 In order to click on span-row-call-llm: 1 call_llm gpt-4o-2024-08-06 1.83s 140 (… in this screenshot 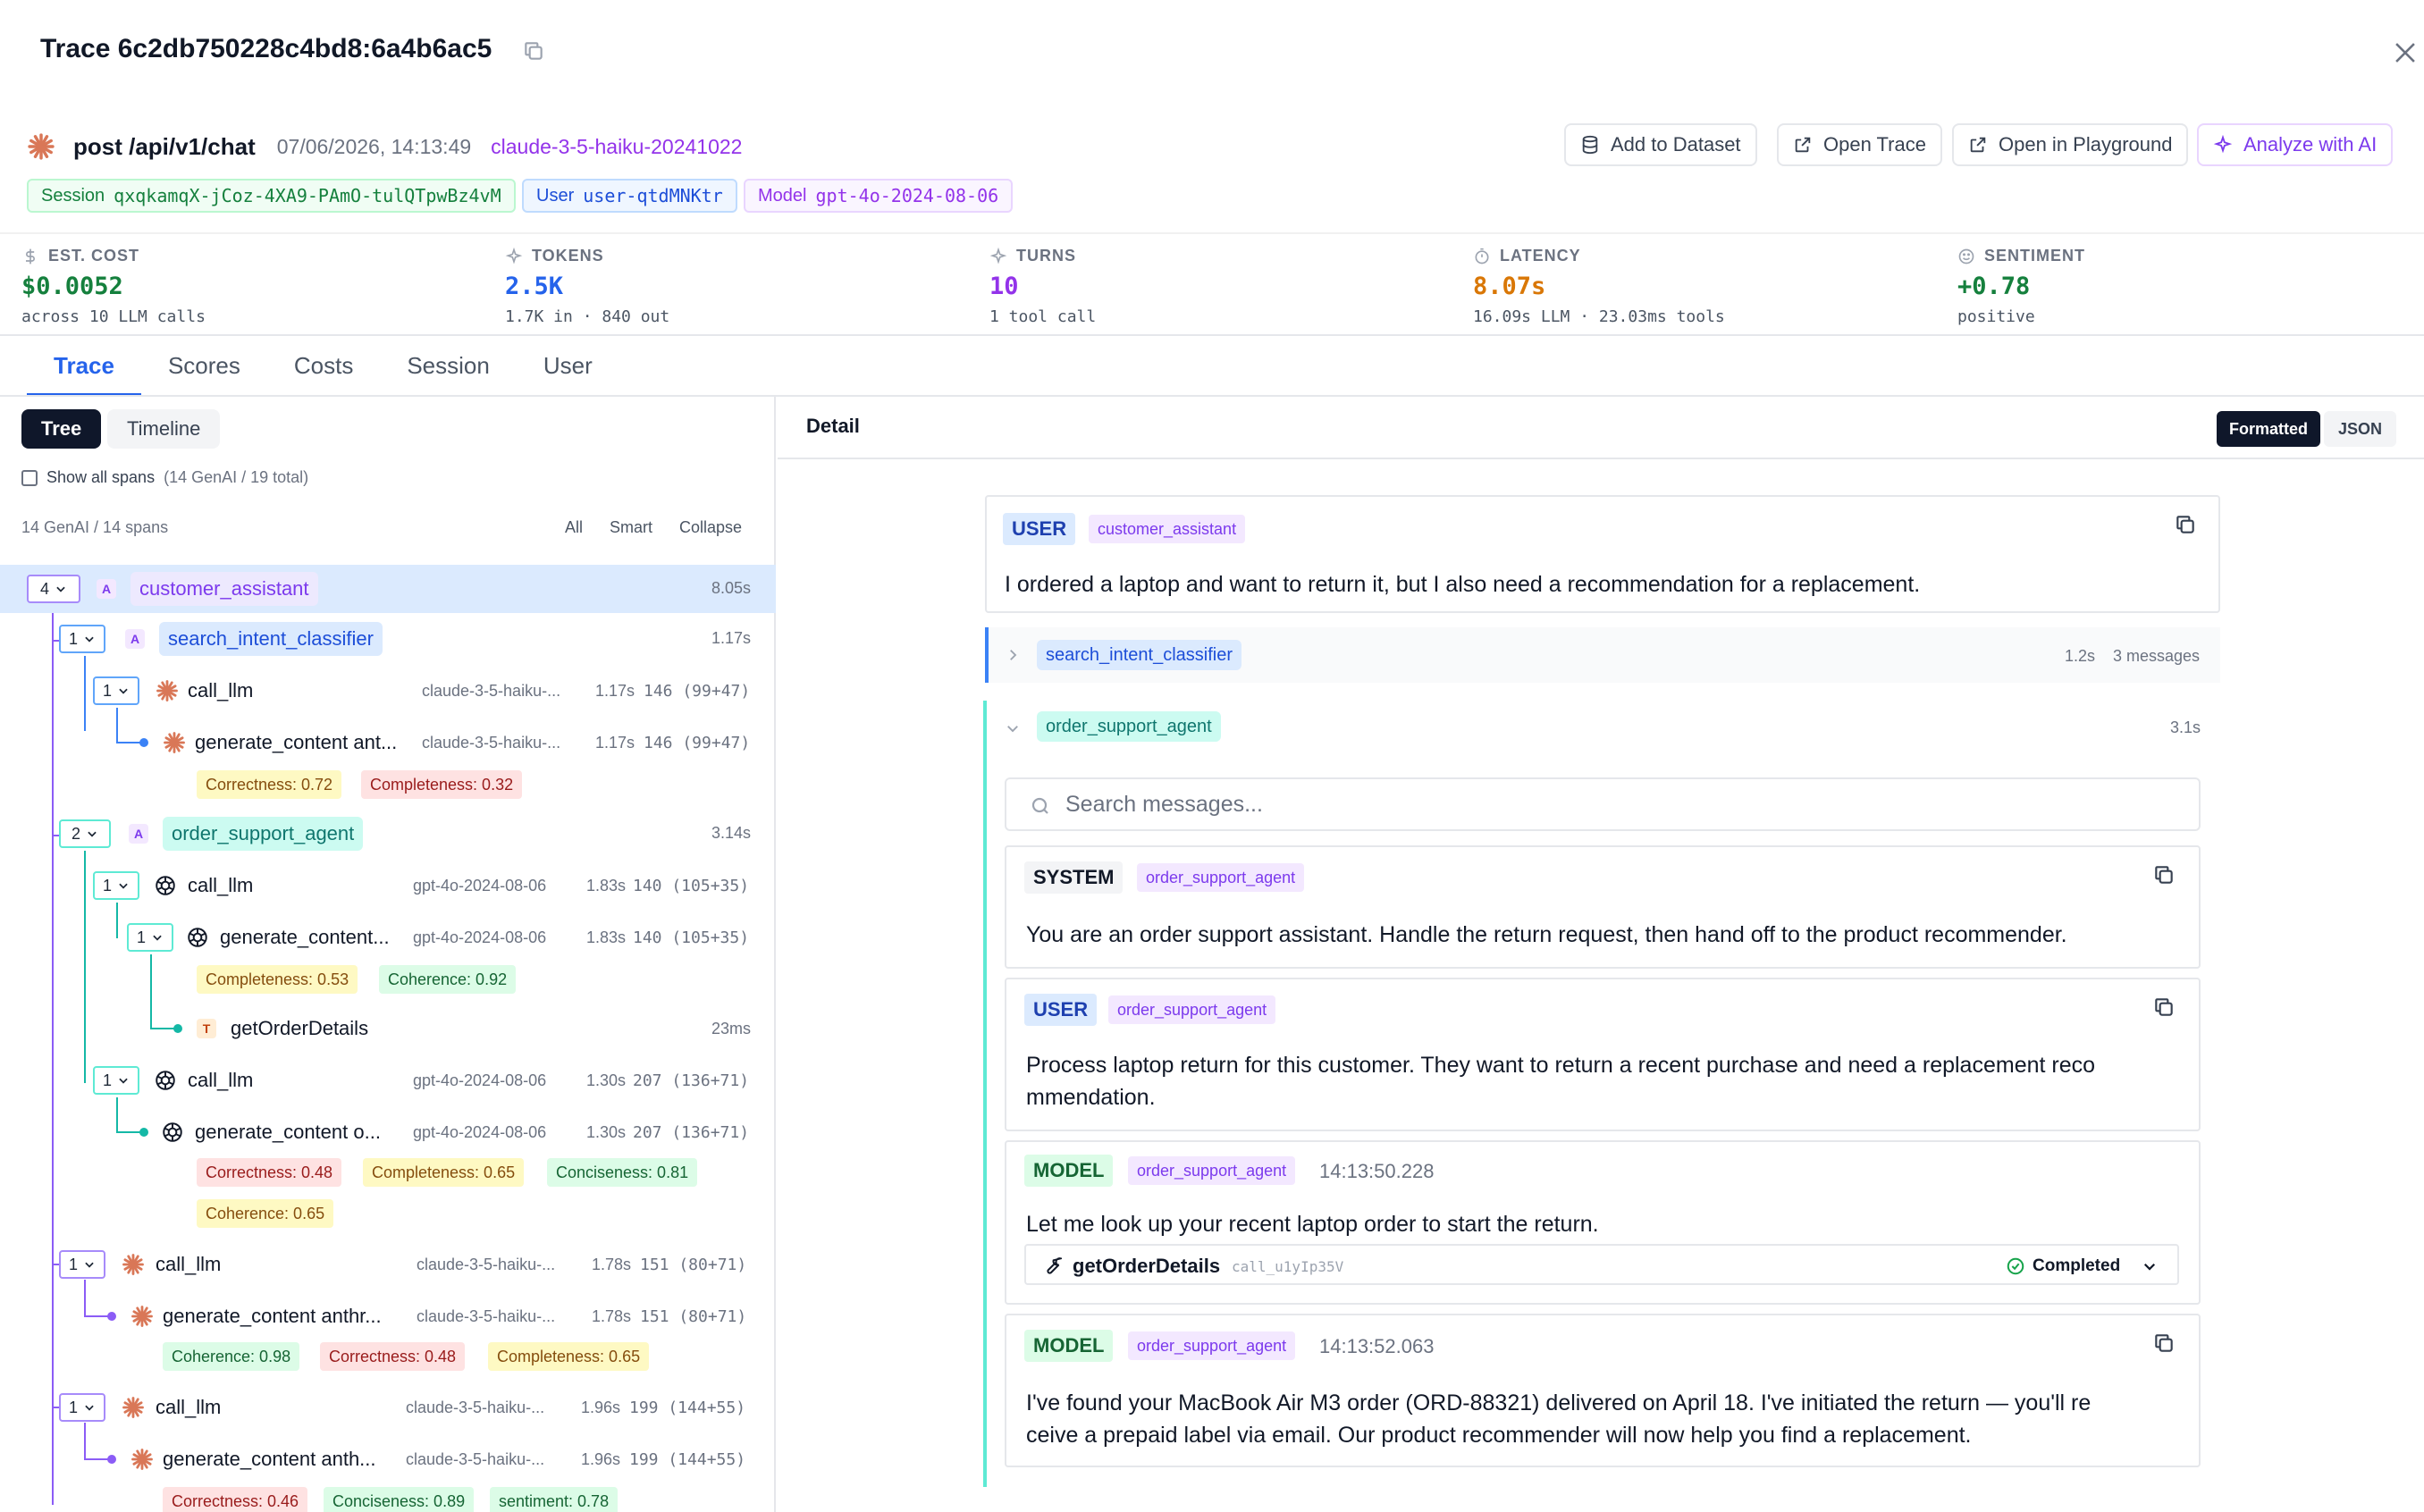, I will do `click(388, 885)`.